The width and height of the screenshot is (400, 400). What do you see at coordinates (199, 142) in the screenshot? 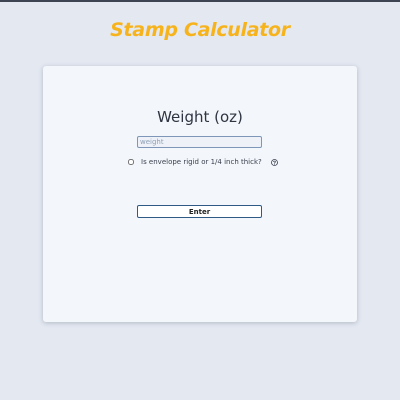
I see `weight-input` at bounding box center [199, 142].